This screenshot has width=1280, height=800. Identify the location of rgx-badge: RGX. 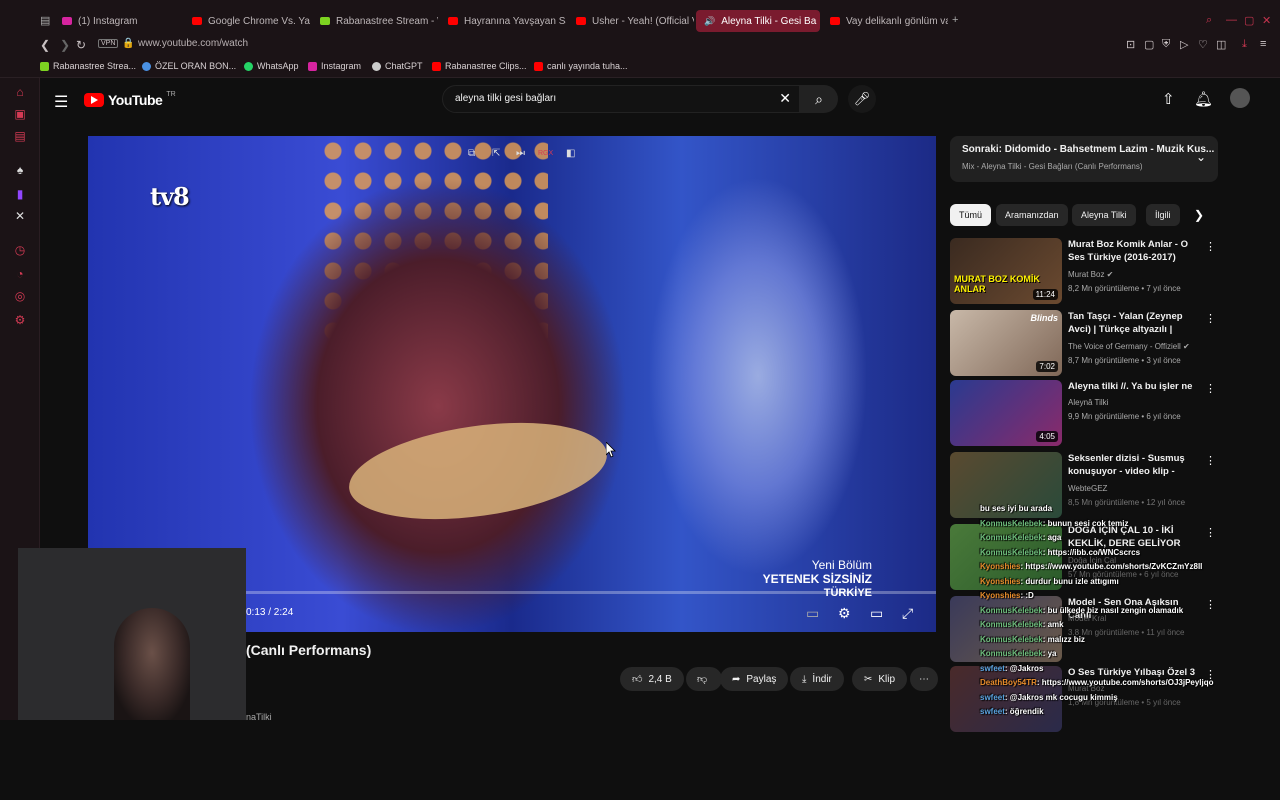
(545, 153).